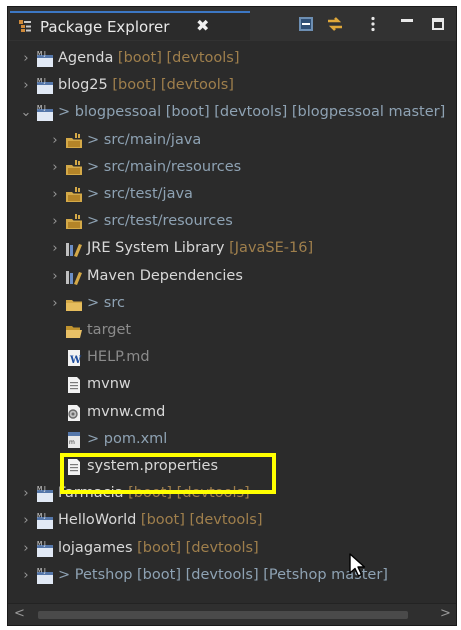 This screenshot has height=630, width=461. I want to click on tree-item: › M J Agenda [boot] [devtools], so click(232, 58).